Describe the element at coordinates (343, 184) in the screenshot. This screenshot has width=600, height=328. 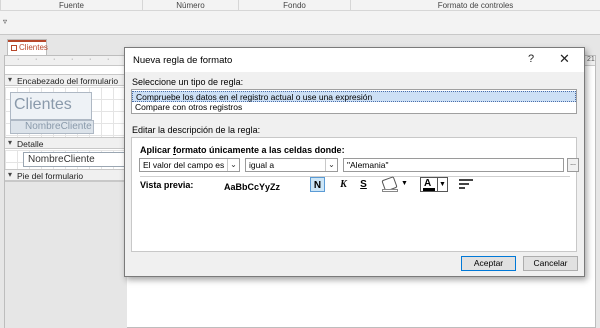
I see `italic-button: K` at that location.